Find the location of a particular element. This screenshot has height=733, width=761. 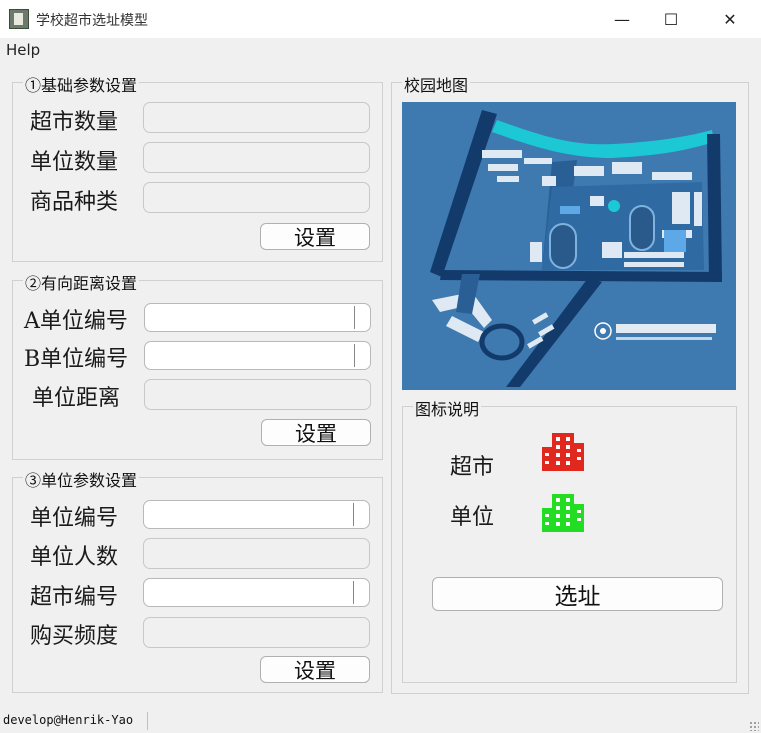

status-text: develop@Henrik-Yao is located at coordinates (68, 720).